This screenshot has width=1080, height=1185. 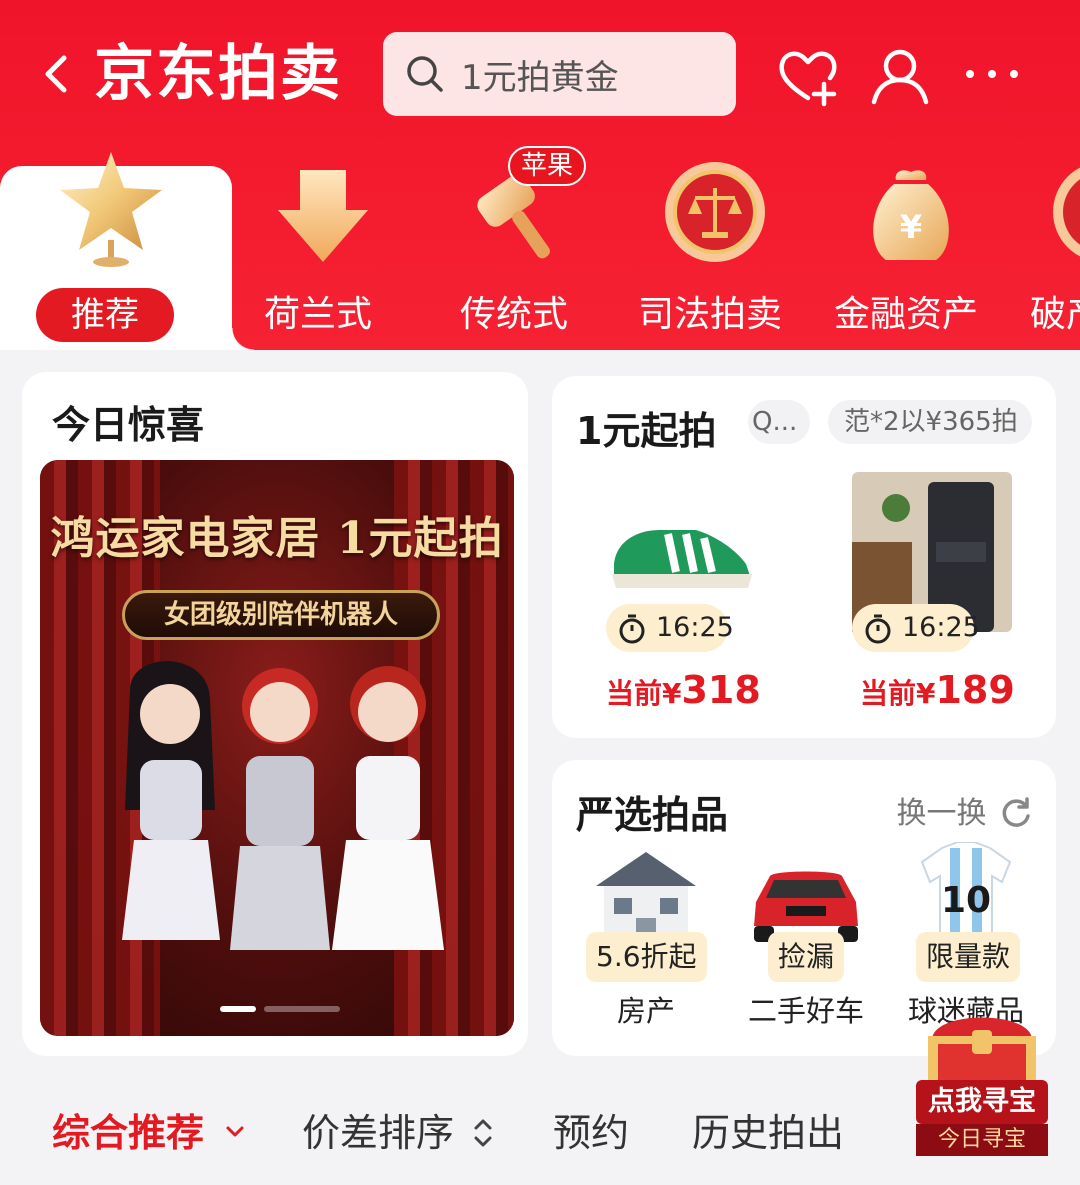 I want to click on banner-headline: 鸿运家电家居 1元起拍, so click(x=277, y=538).